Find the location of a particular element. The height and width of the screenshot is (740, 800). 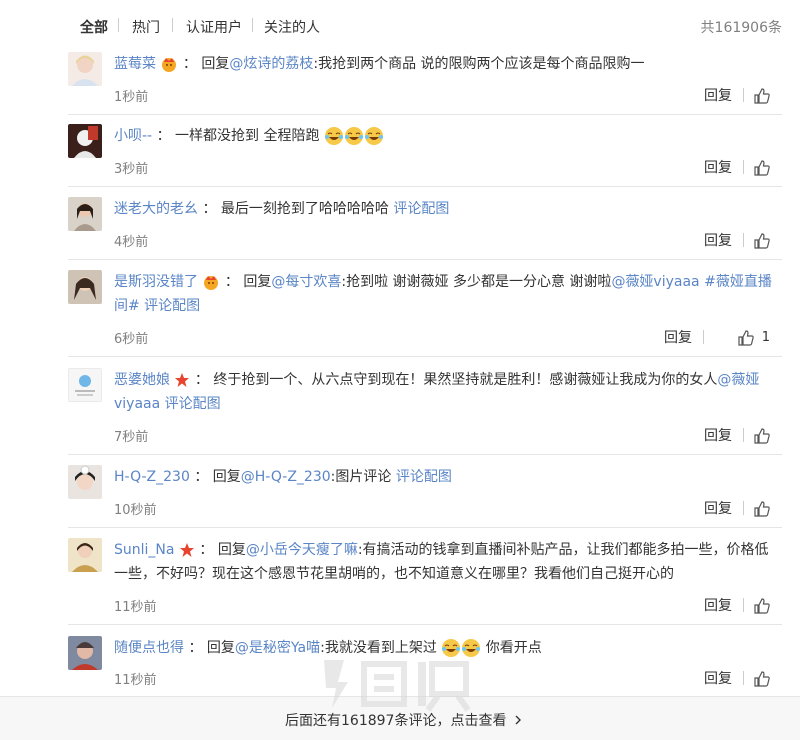

load-more-bar: 后面还有161897条评论，点击查看 is located at coordinates (400, 718).